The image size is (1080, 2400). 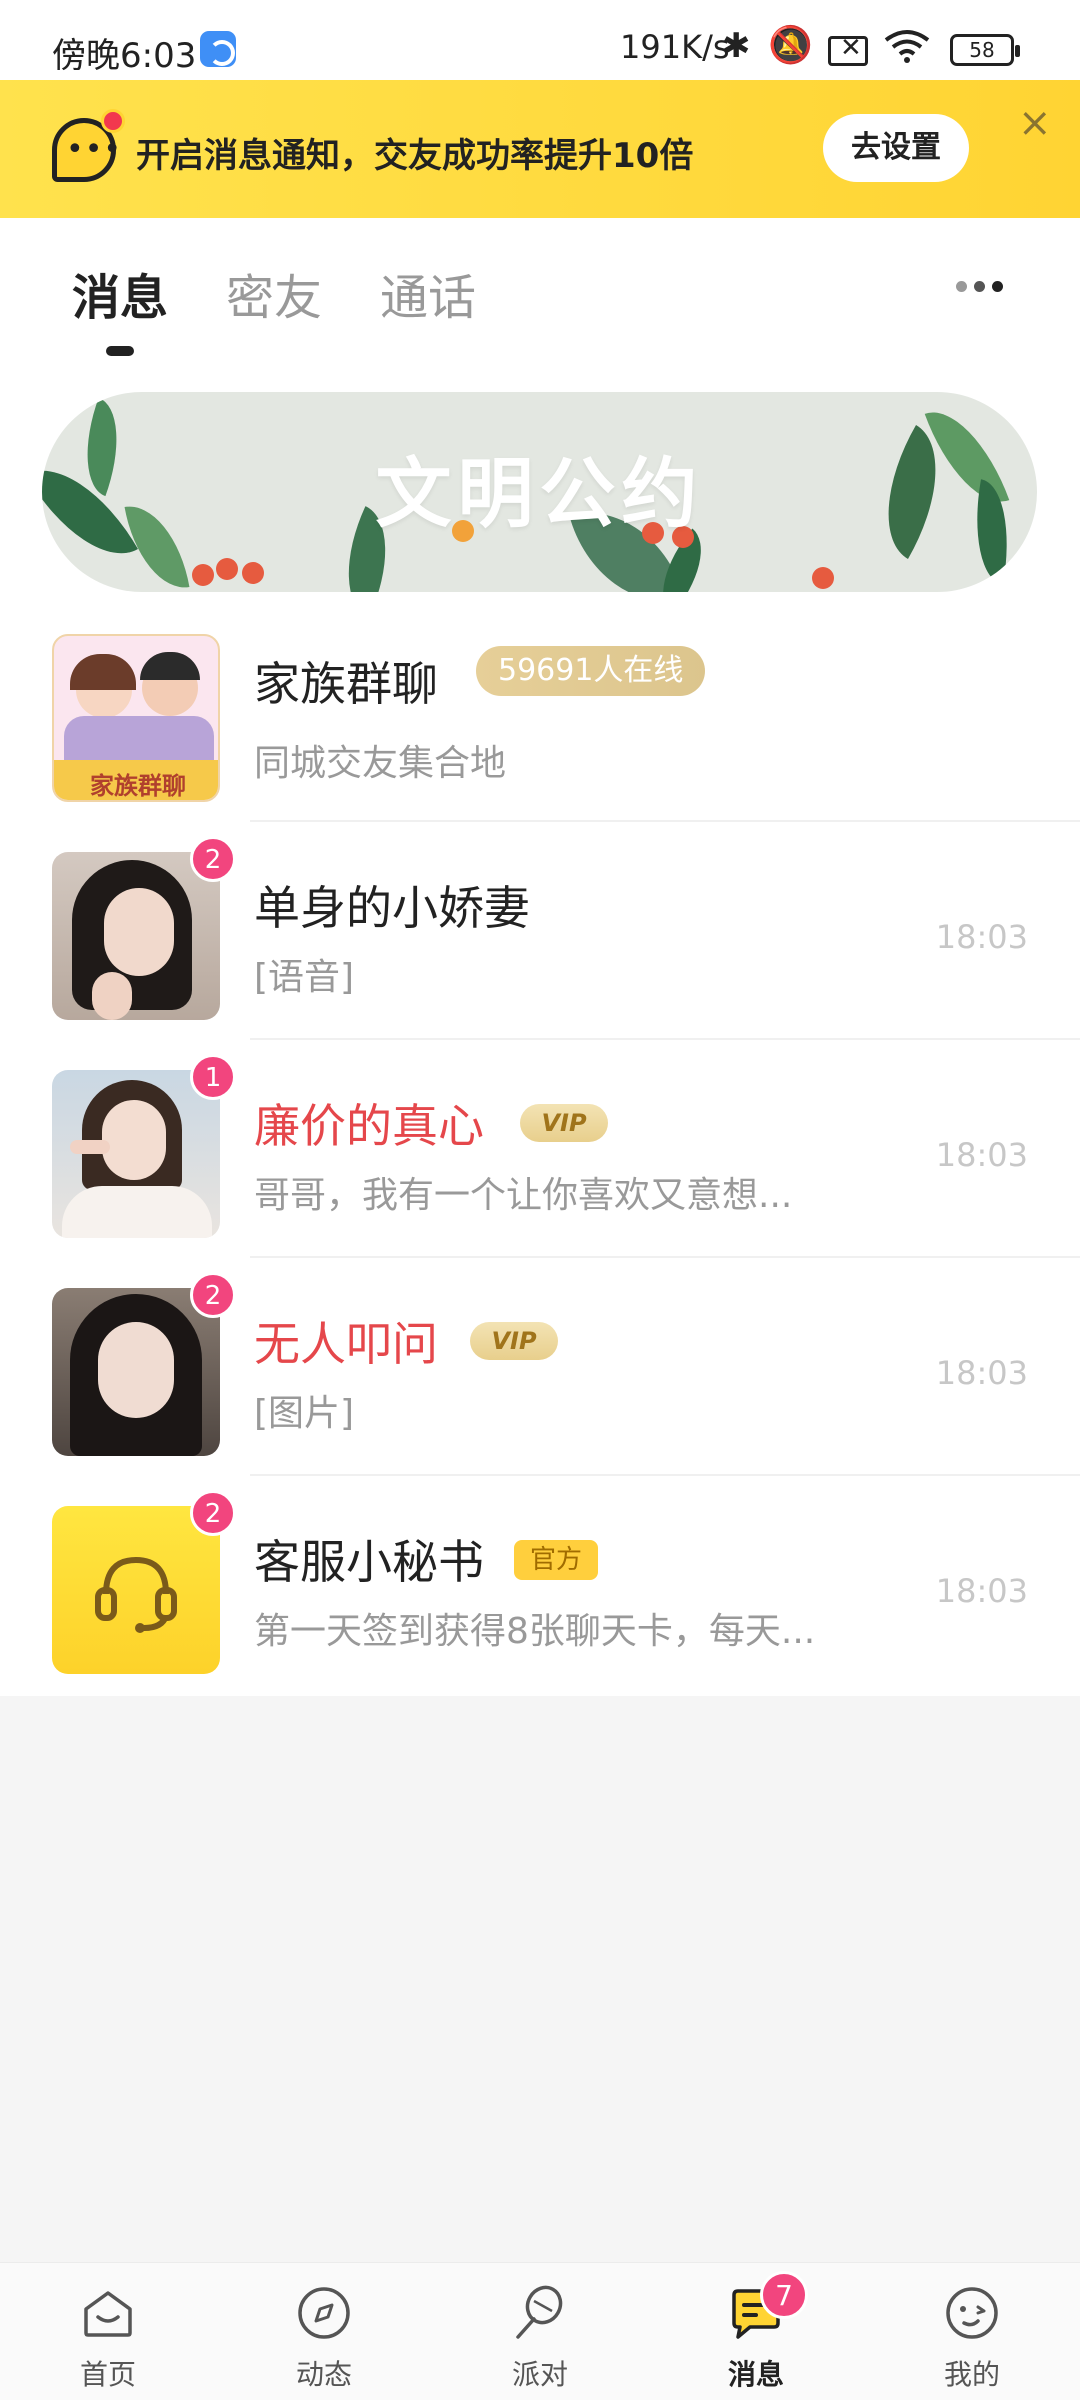 What do you see at coordinates (539, 2312) in the screenshot?
I see `balloon-icon` at bounding box center [539, 2312].